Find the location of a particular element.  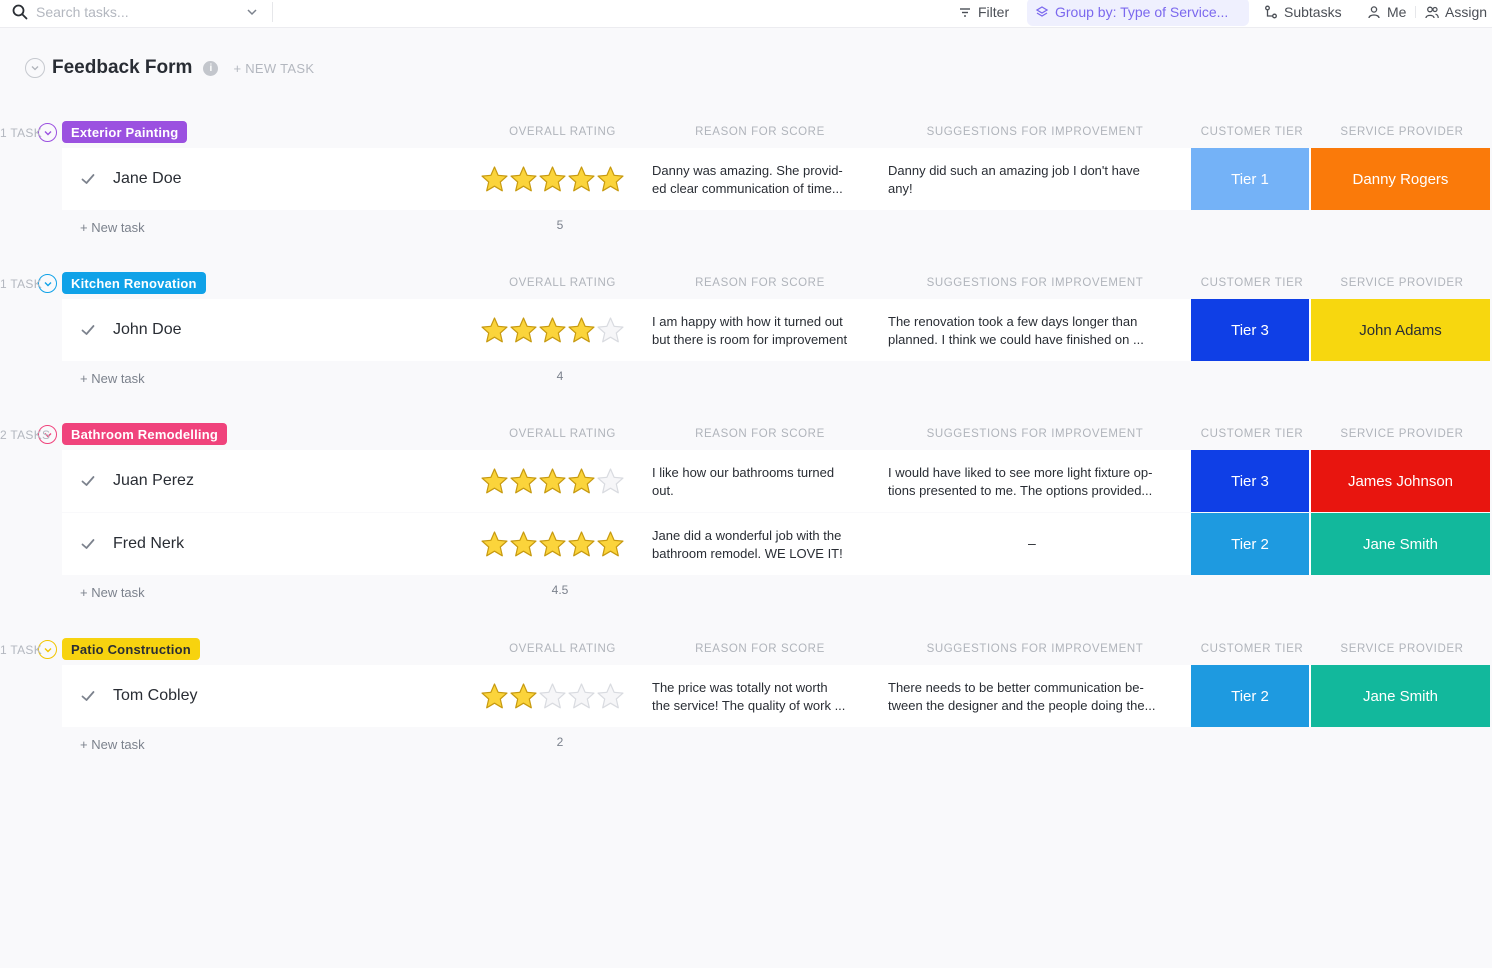

task-name: Jane Doe is located at coordinates (147, 179).